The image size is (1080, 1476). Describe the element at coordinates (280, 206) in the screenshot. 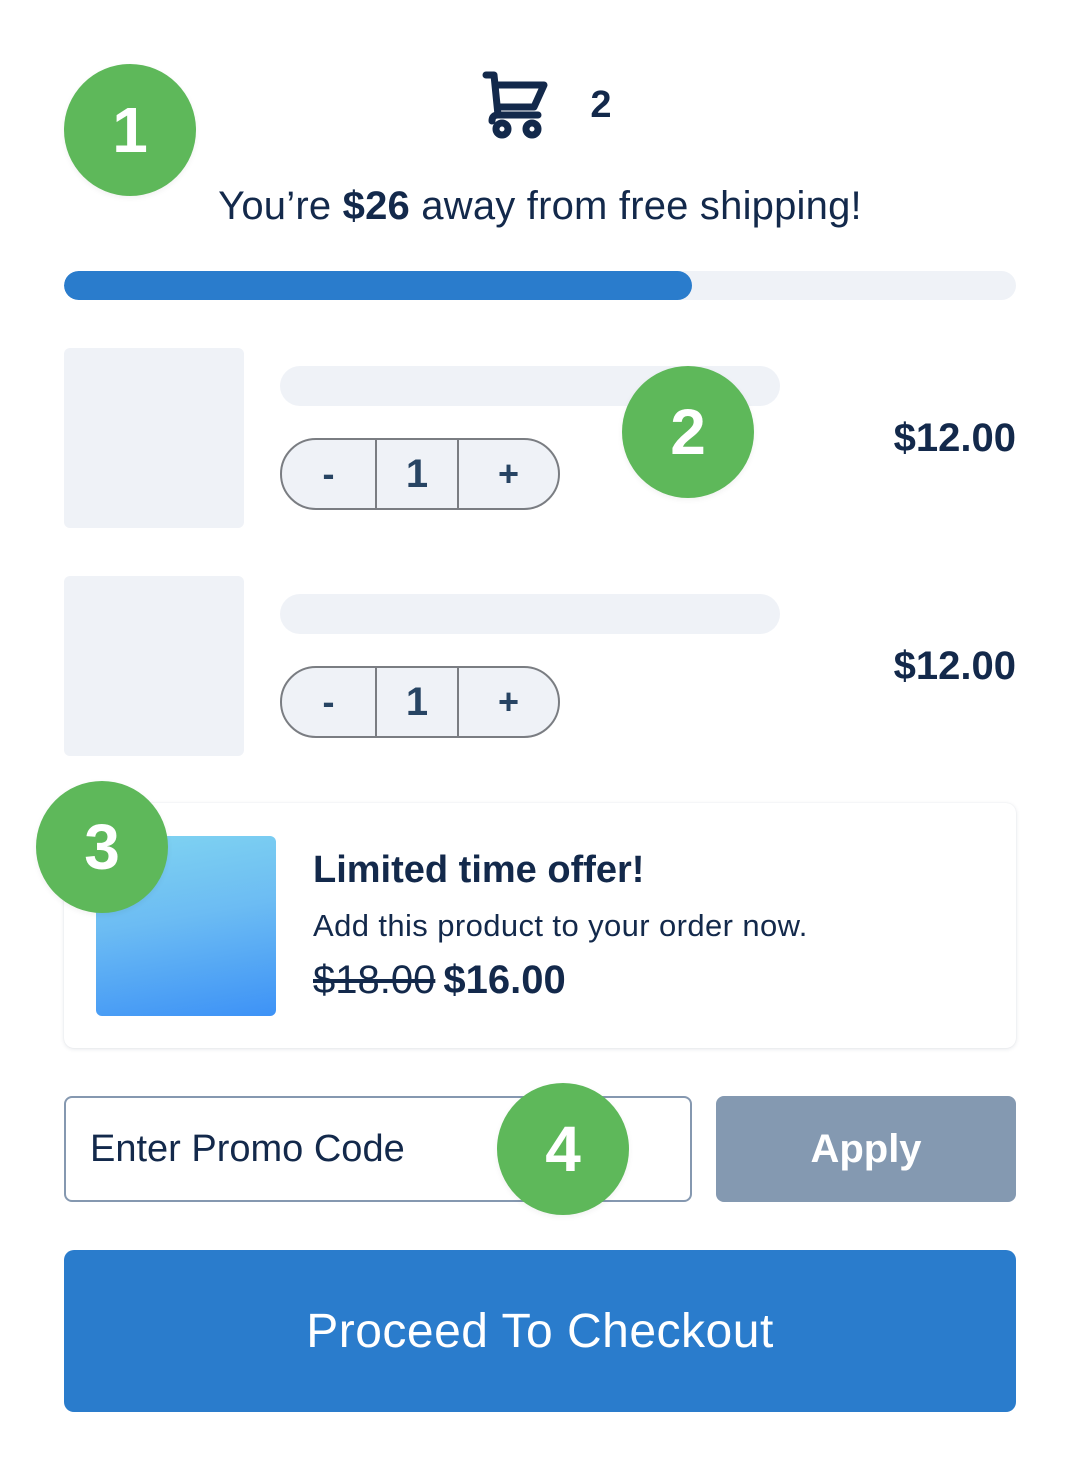

I see `shipping-message-prefix: You’re` at that location.